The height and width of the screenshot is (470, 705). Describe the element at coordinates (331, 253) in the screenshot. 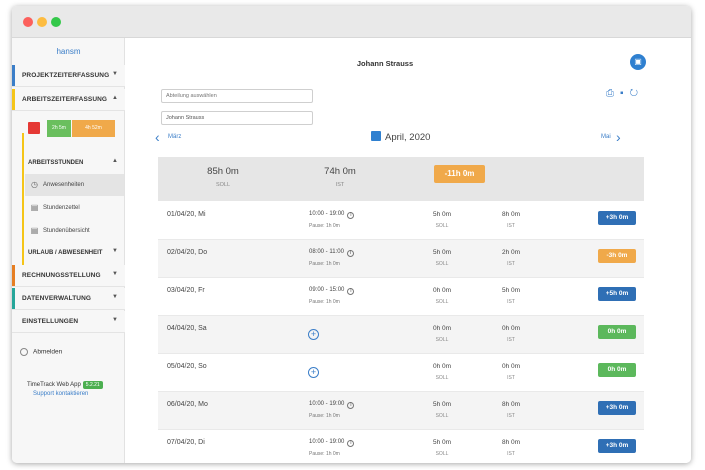

I see `row-time: 08:00 - 11:00 i` at that location.